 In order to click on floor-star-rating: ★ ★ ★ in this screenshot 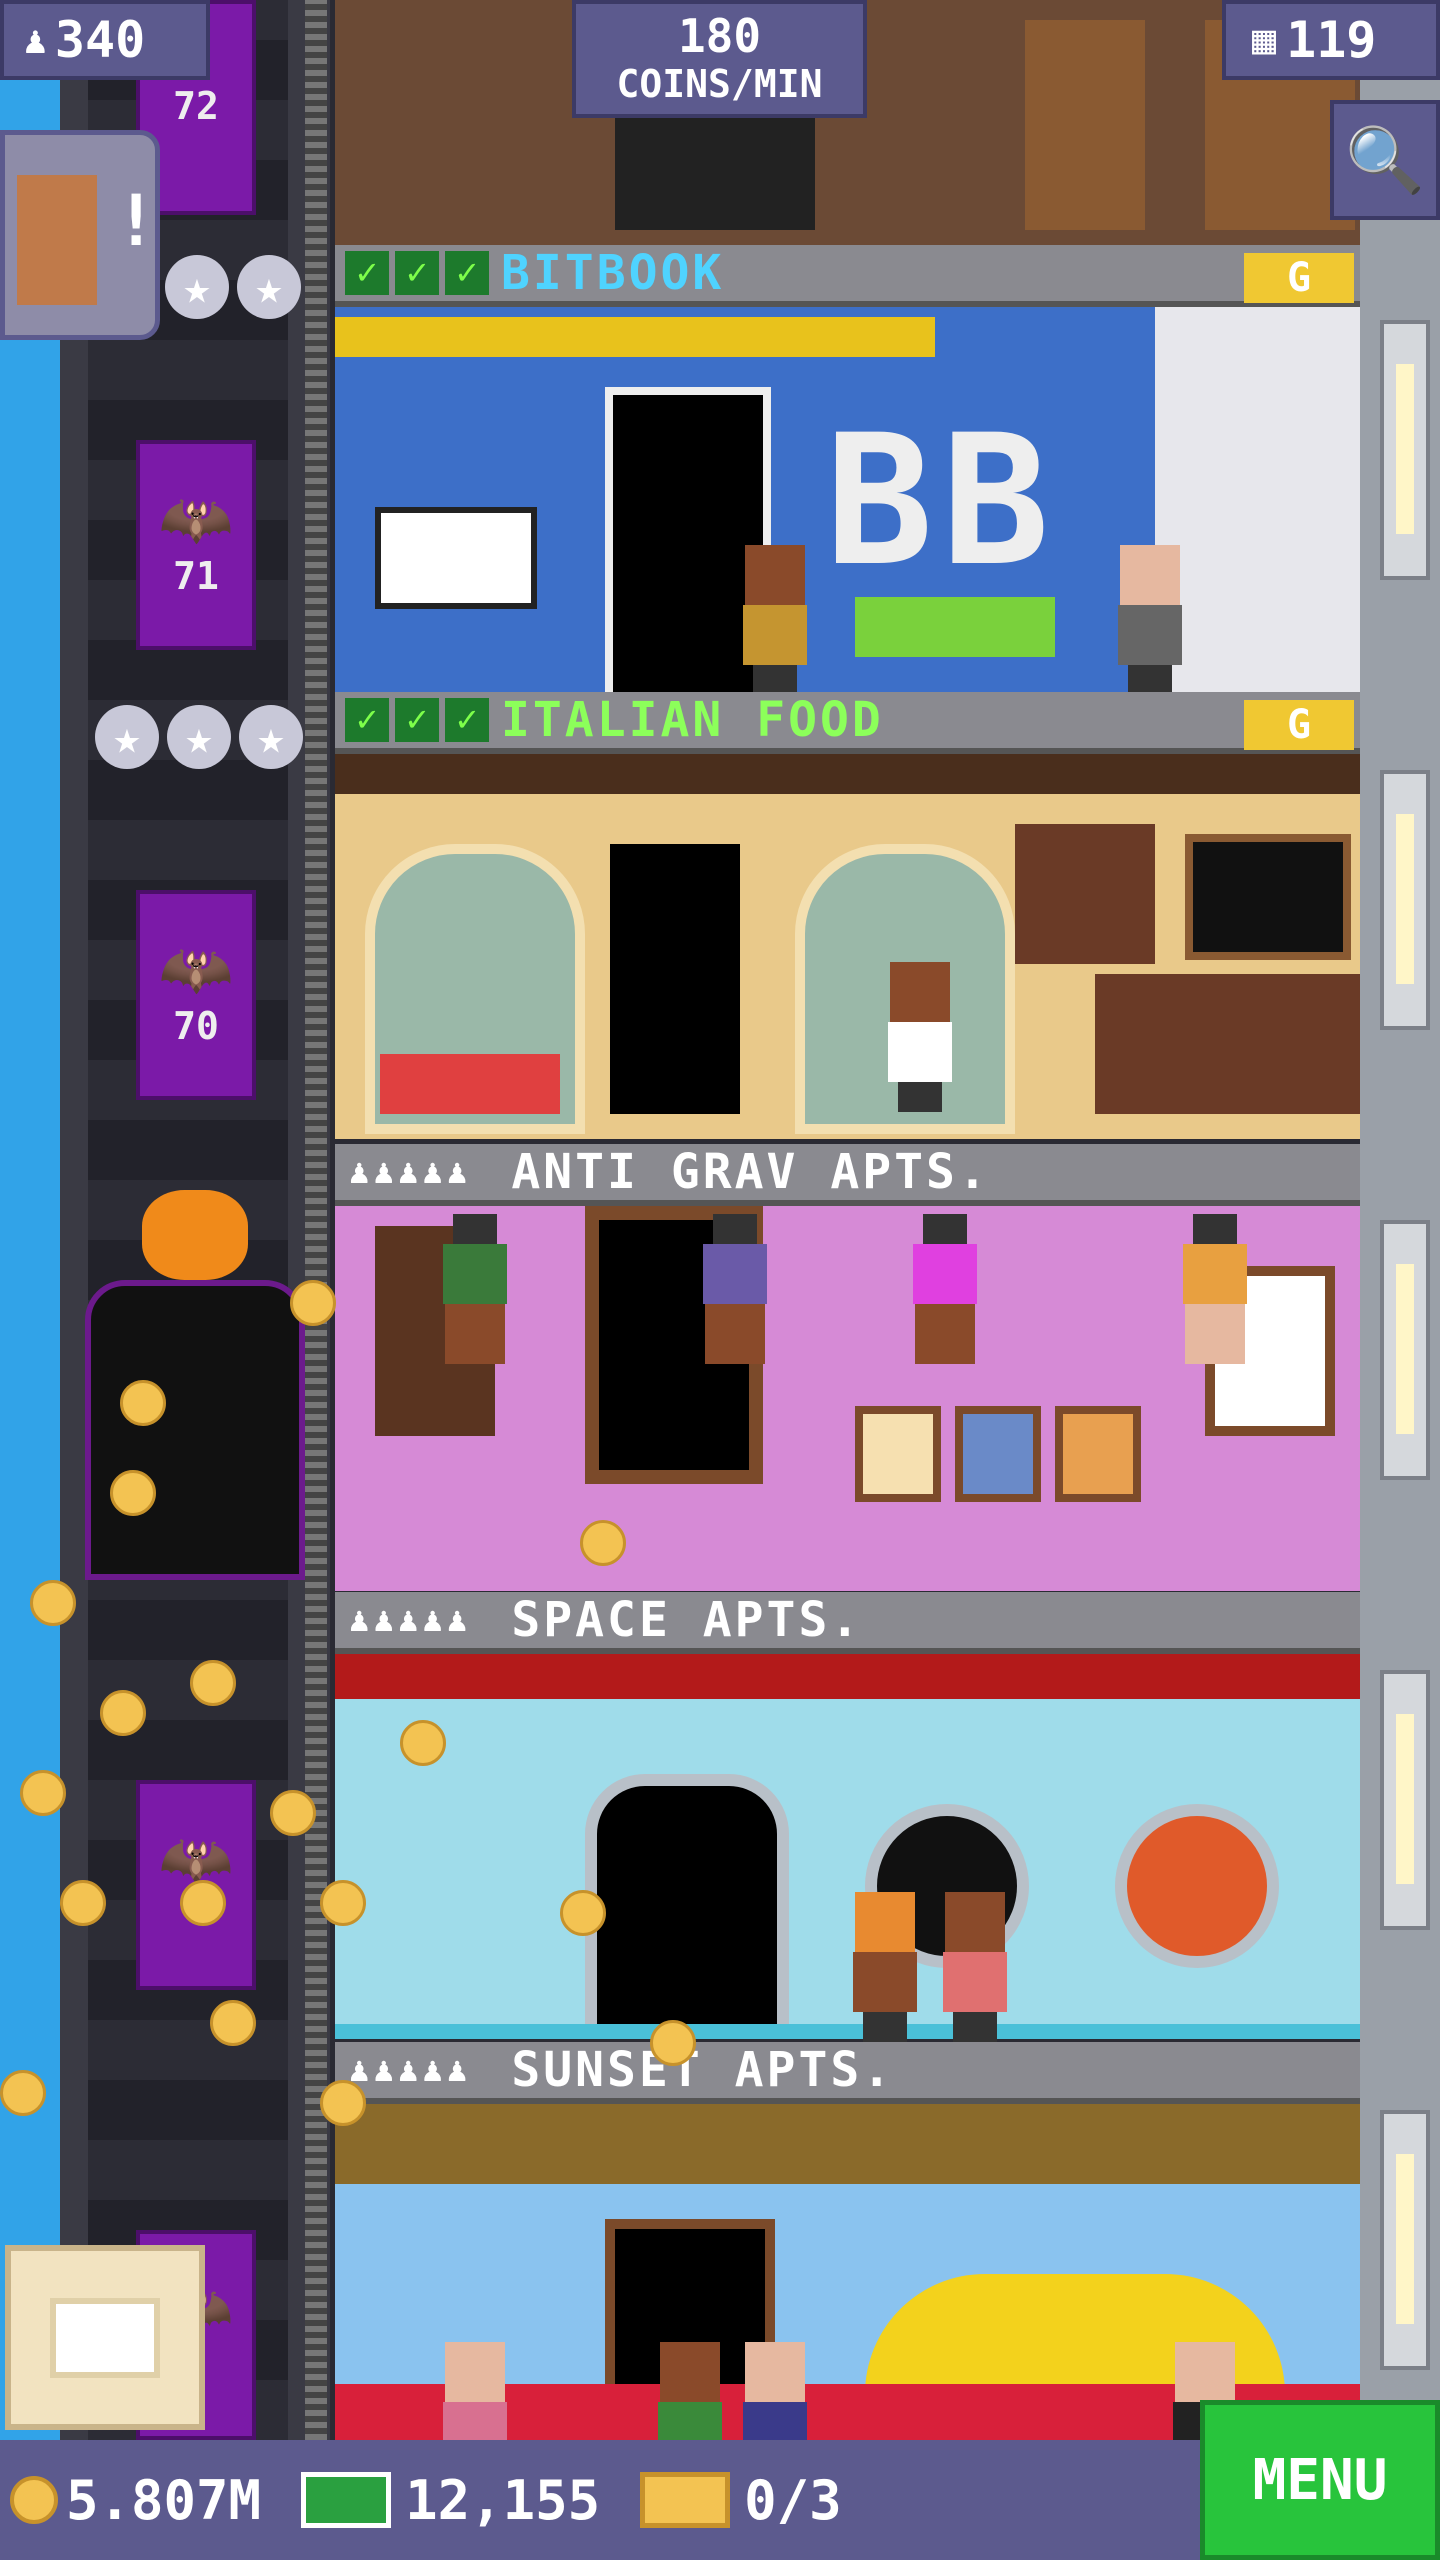, I will do `click(199, 737)`.